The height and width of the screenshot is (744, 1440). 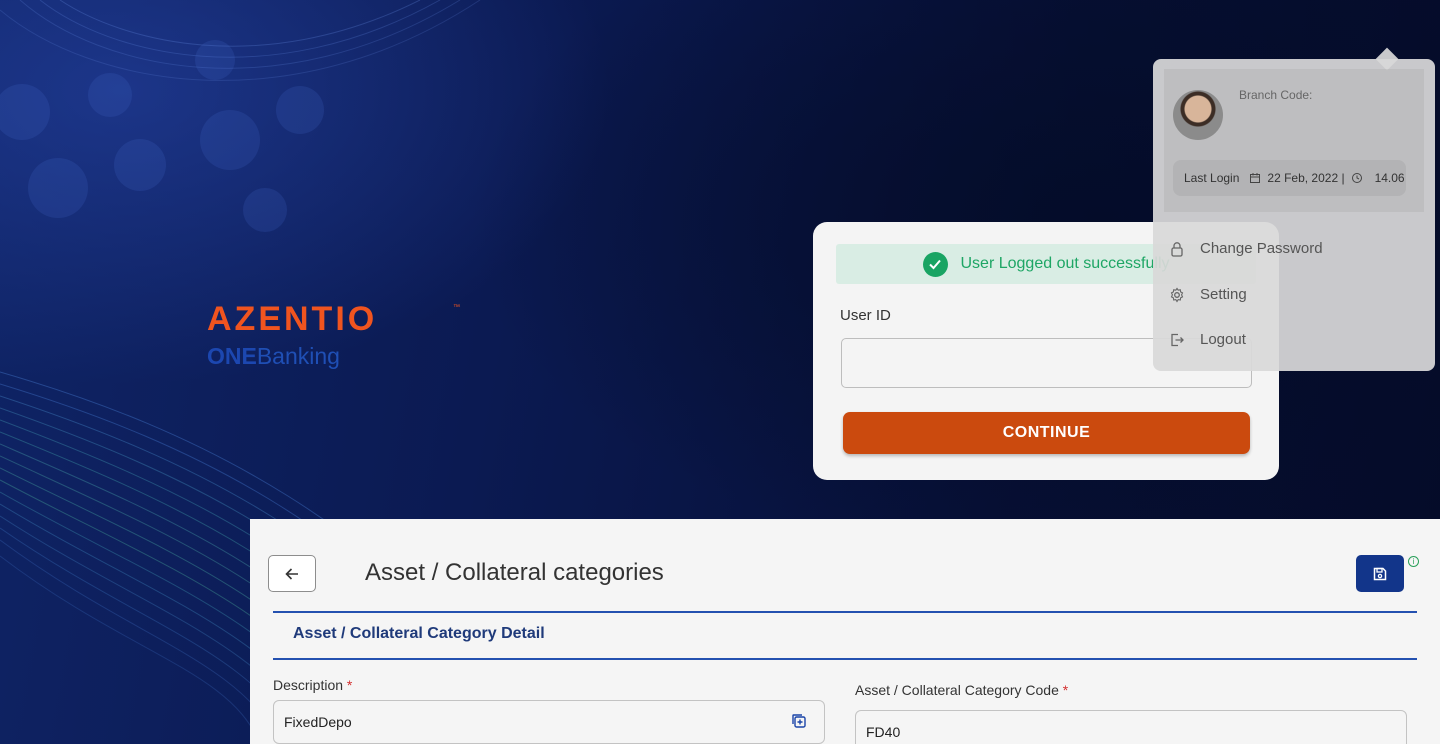 What do you see at coordinates (799, 721) in the screenshot?
I see `copy-add-icon` at bounding box center [799, 721].